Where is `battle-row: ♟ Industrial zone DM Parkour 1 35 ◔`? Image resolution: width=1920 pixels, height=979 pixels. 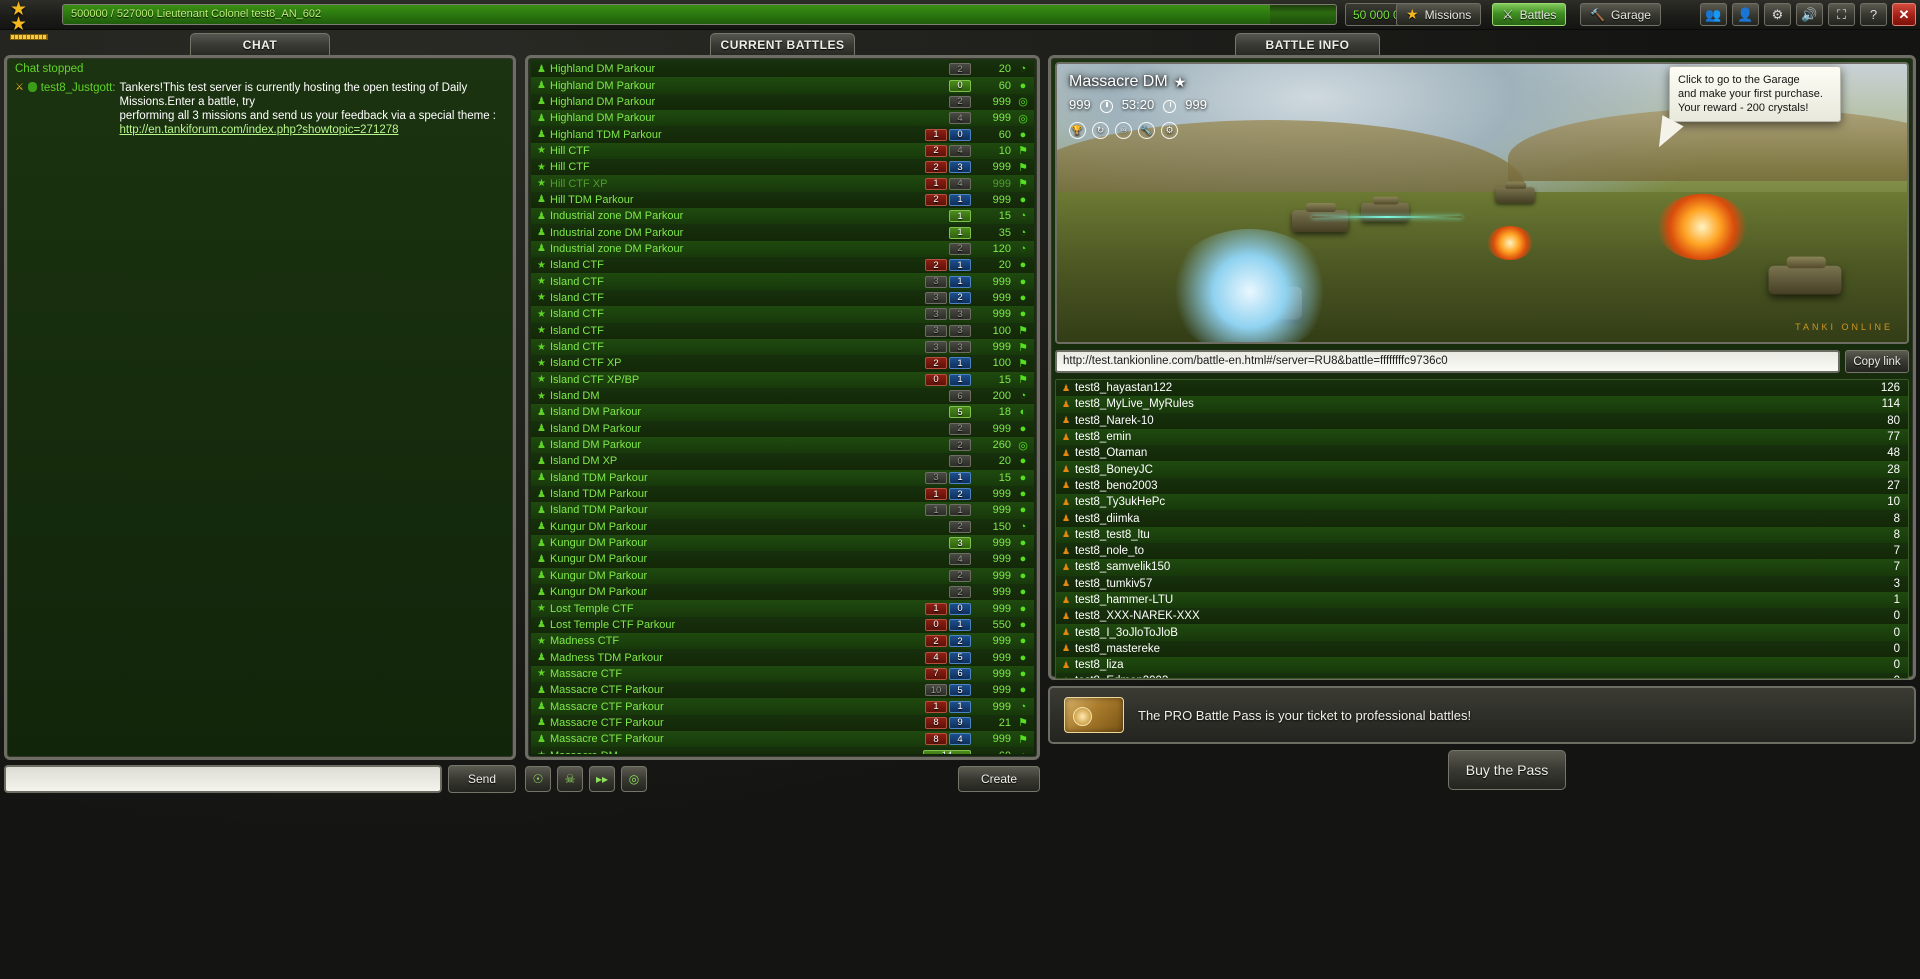 battle-row: ♟ Industrial zone DM Parkour 1 35 ◔ is located at coordinates (782, 232).